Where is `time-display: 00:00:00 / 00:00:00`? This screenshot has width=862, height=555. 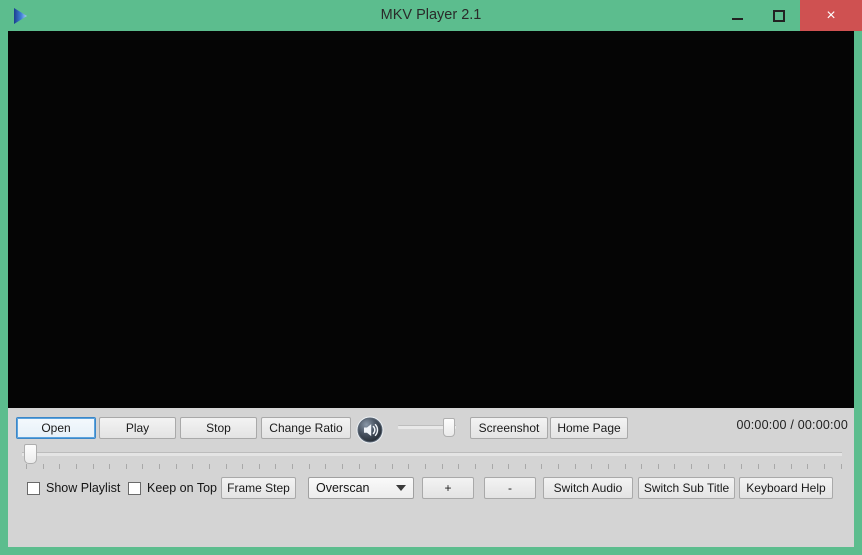 time-display: 00:00:00 / 00:00:00 is located at coordinates (792, 425).